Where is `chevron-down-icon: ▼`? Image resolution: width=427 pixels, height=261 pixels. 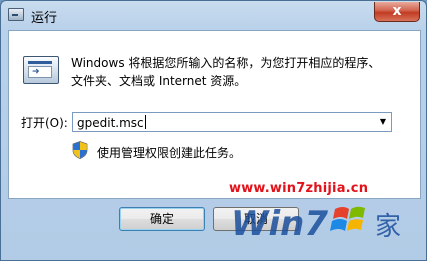 chevron-down-icon: ▼ is located at coordinates (383, 122).